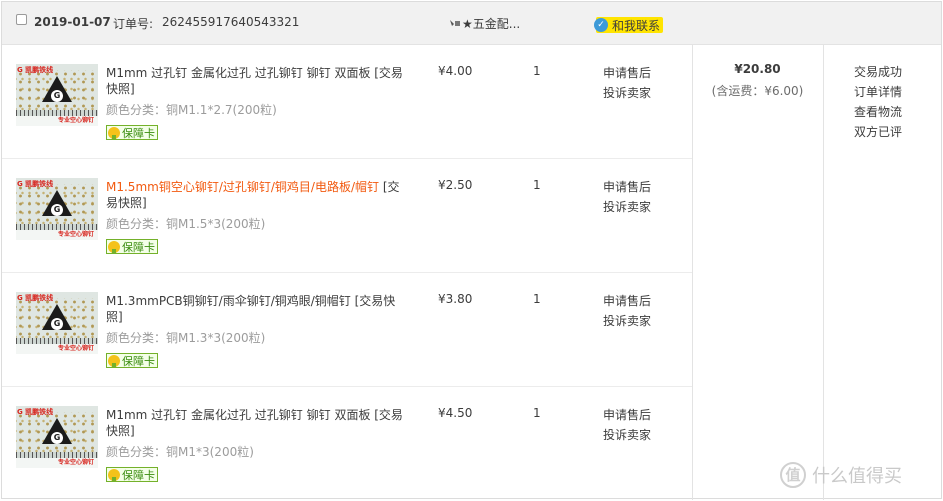  What do you see at coordinates (231, 22) in the screenshot?
I see `order-number: 262455917640543321` at bounding box center [231, 22].